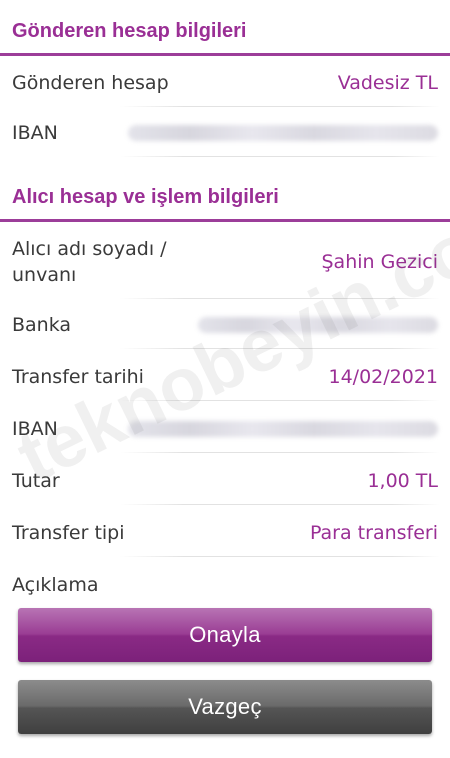 This screenshot has height=758, width=450. I want to click on bank-row: Banka, so click(225, 330).